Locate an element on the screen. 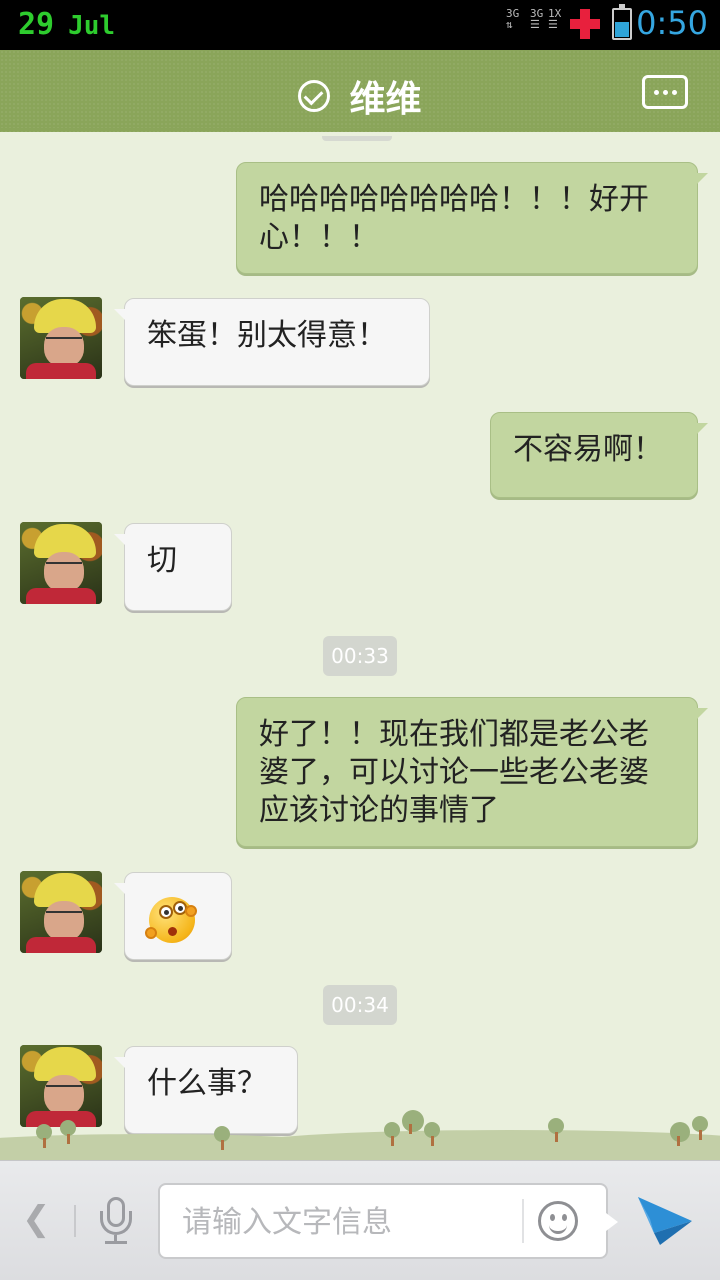  landscape-decoration is located at coordinates (360, 1132).